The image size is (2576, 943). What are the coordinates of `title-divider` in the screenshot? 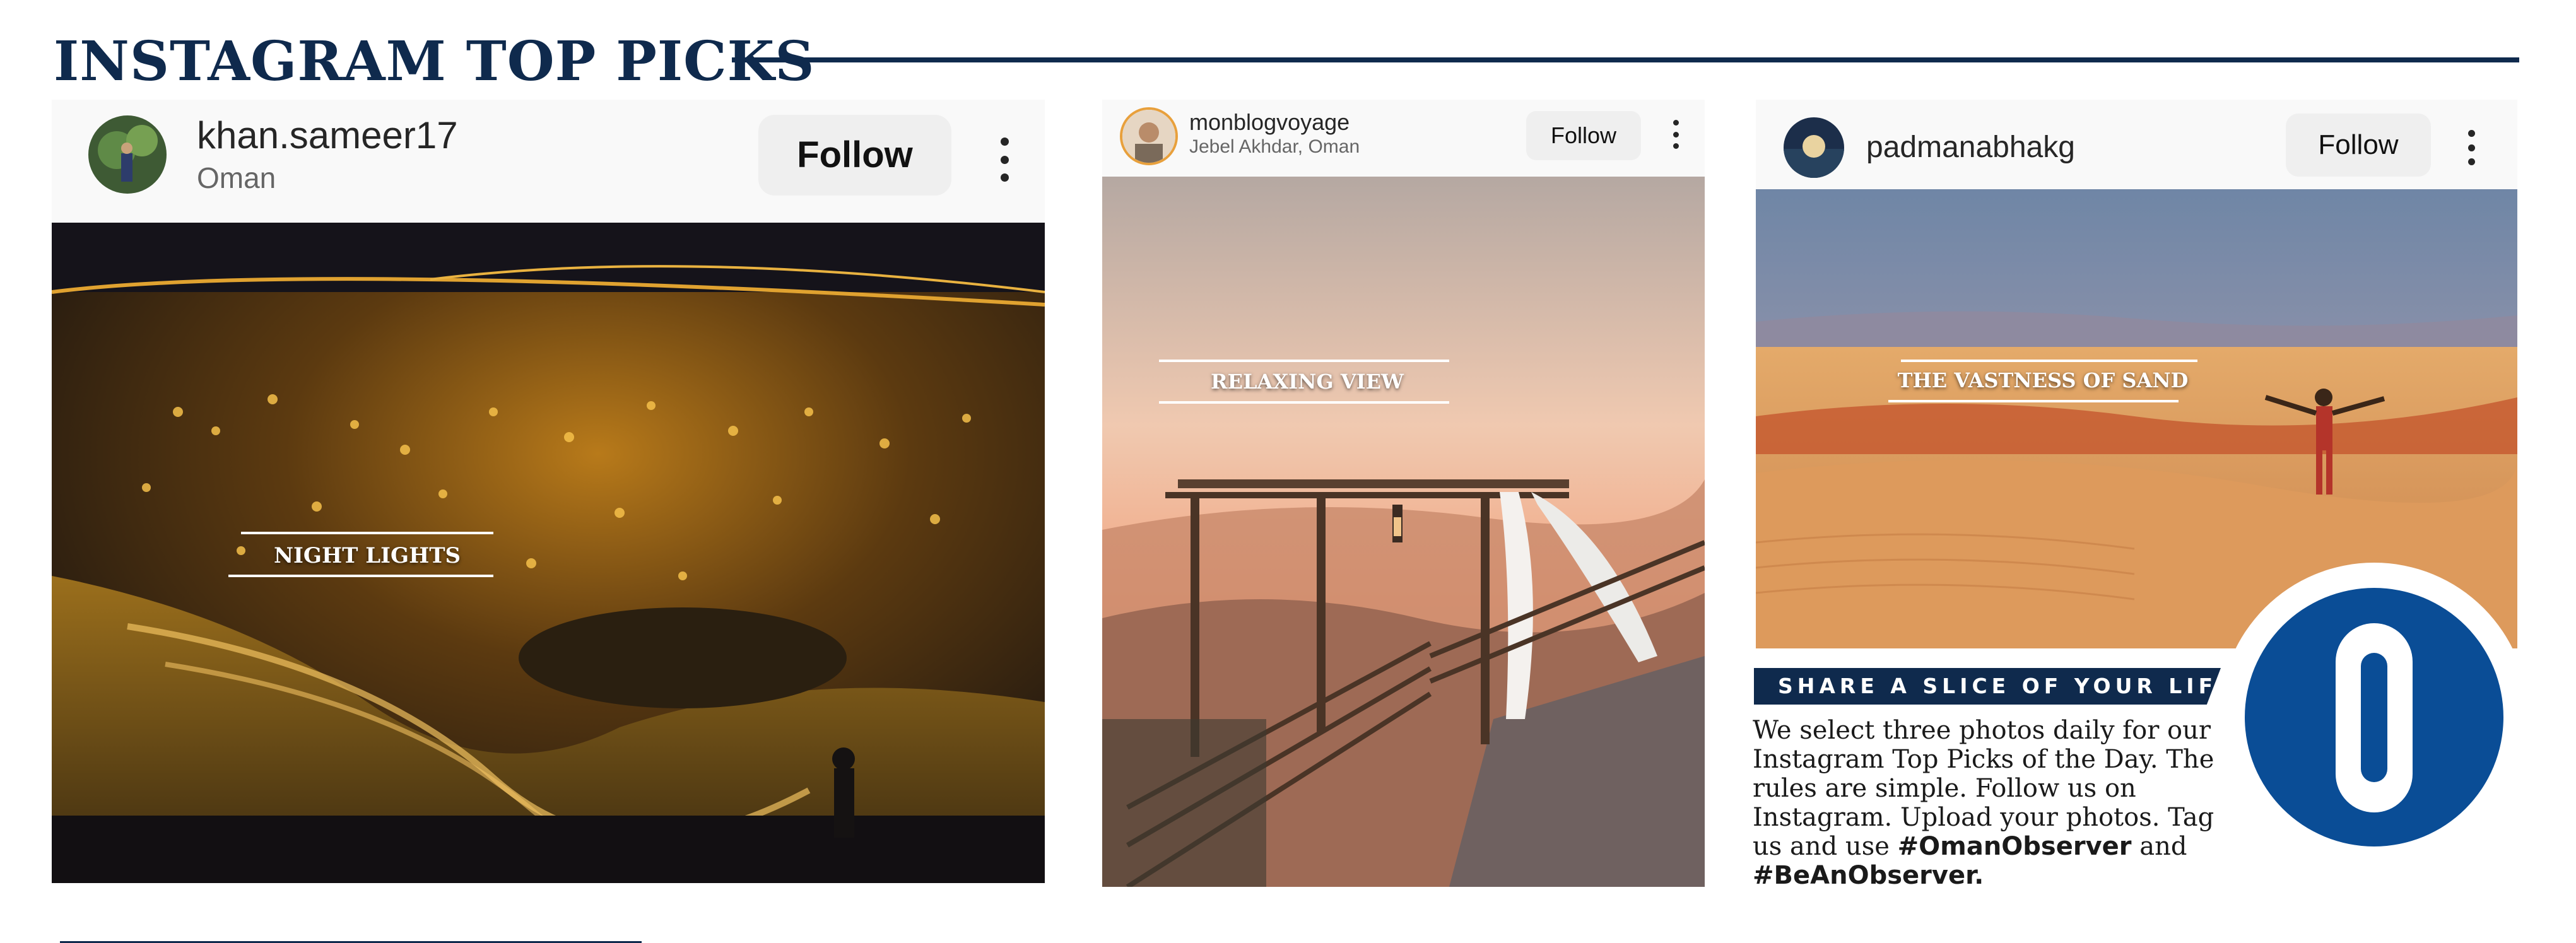 It's located at (1626, 59).